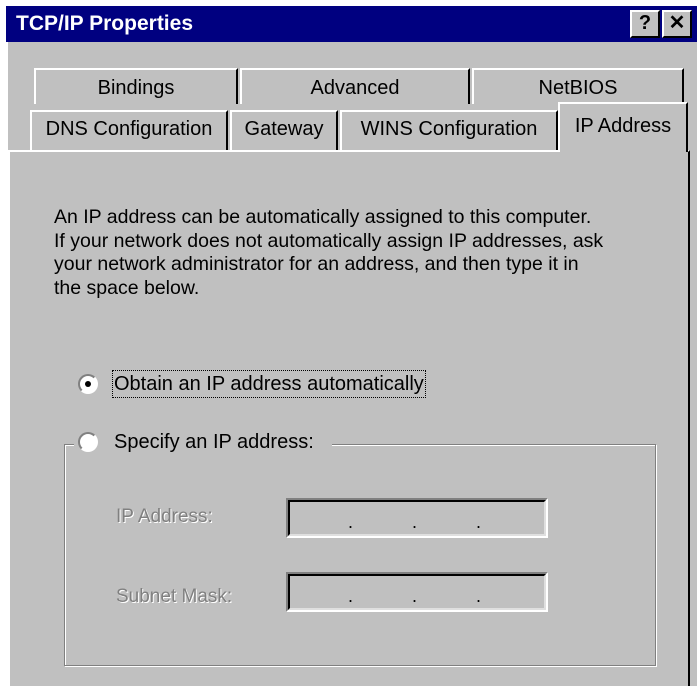 This screenshot has height=686, width=697. Describe the element at coordinates (645, 24) in the screenshot. I see `help-button: ?` at that location.